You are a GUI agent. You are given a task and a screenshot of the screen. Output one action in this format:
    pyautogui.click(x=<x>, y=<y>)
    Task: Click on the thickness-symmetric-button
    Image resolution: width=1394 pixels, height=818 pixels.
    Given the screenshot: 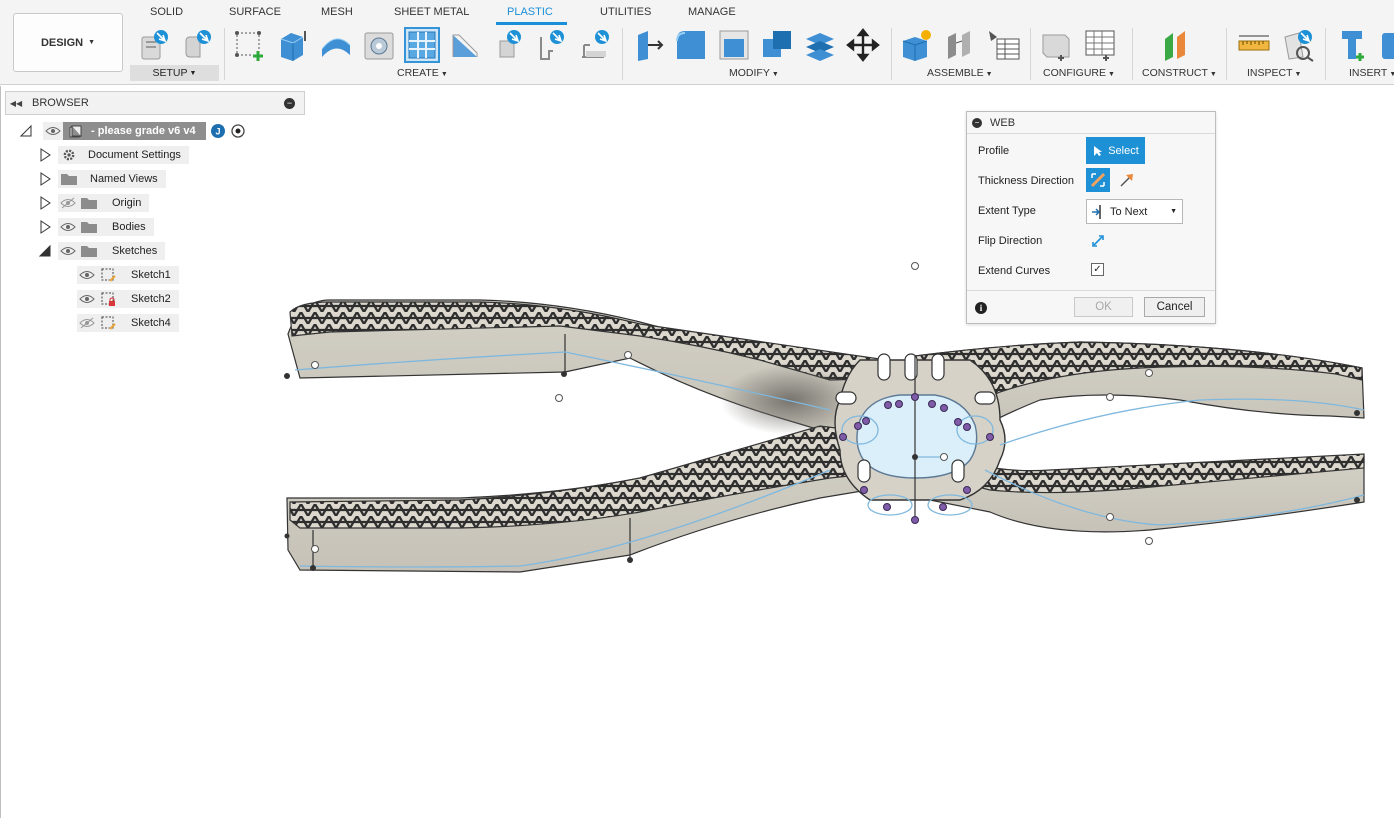 What is the action you would take?
    pyautogui.click(x=1098, y=180)
    